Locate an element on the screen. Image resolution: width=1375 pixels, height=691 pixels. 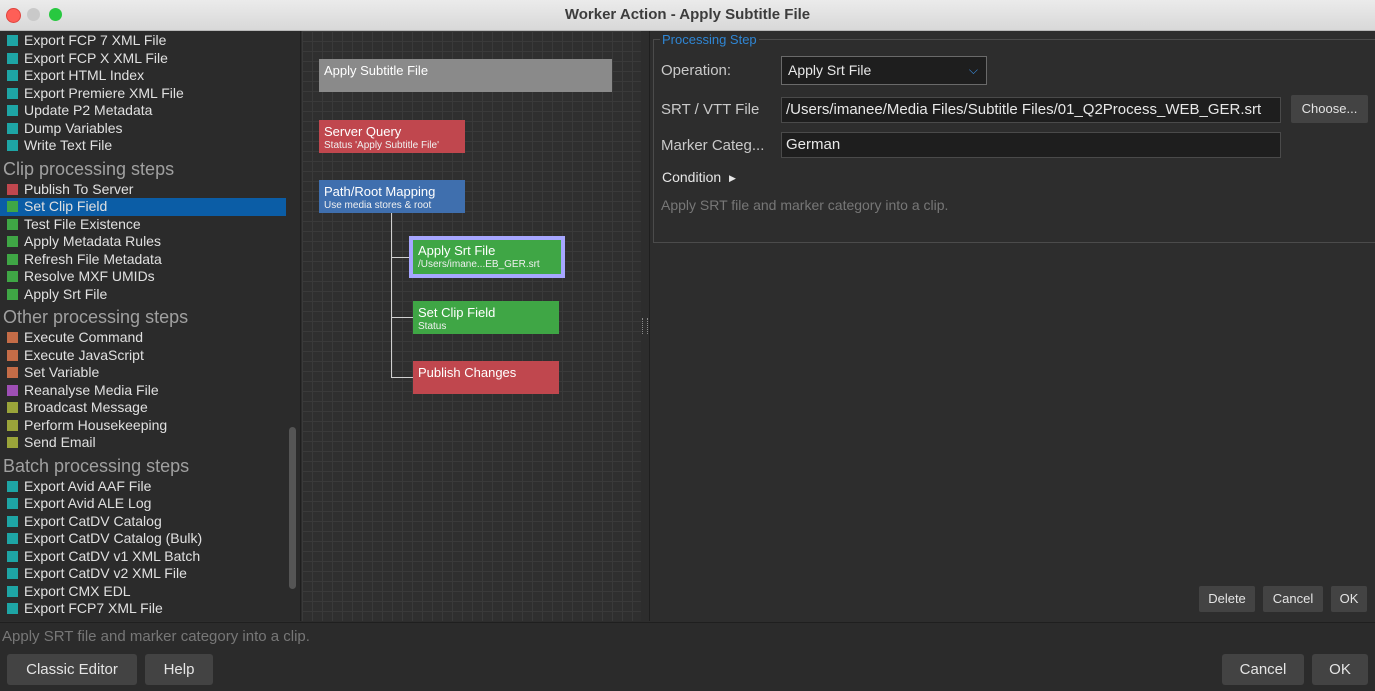
step-palette-item-export-catdv-catalog: Export CatDV Catalog is located at coordinates (150, 522).